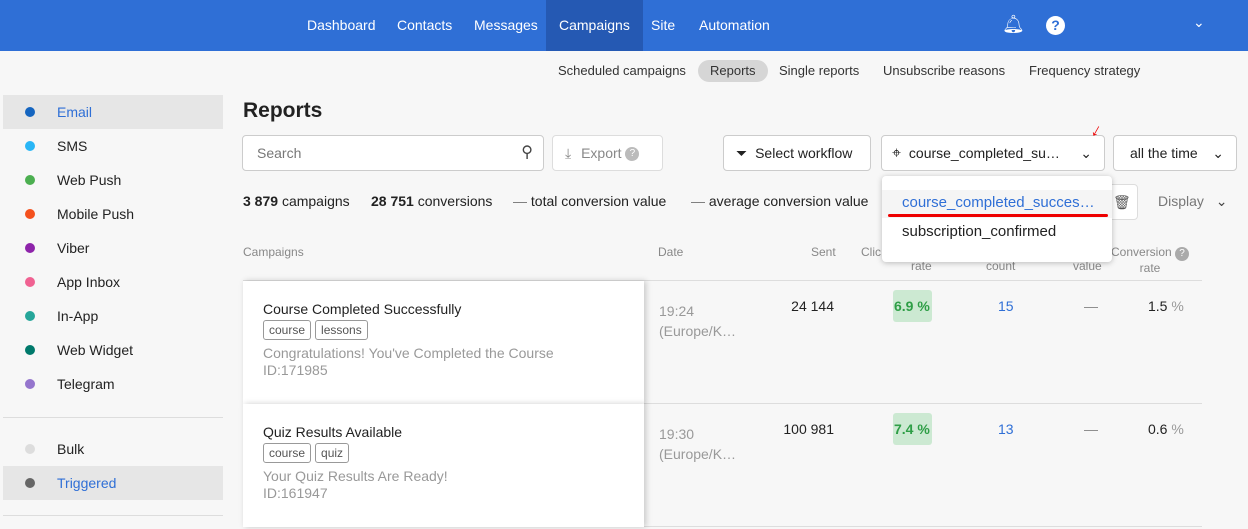 This screenshot has height=529, width=1248. I want to click on sidebar-item-web-push: Web Push, so click(113, 180).